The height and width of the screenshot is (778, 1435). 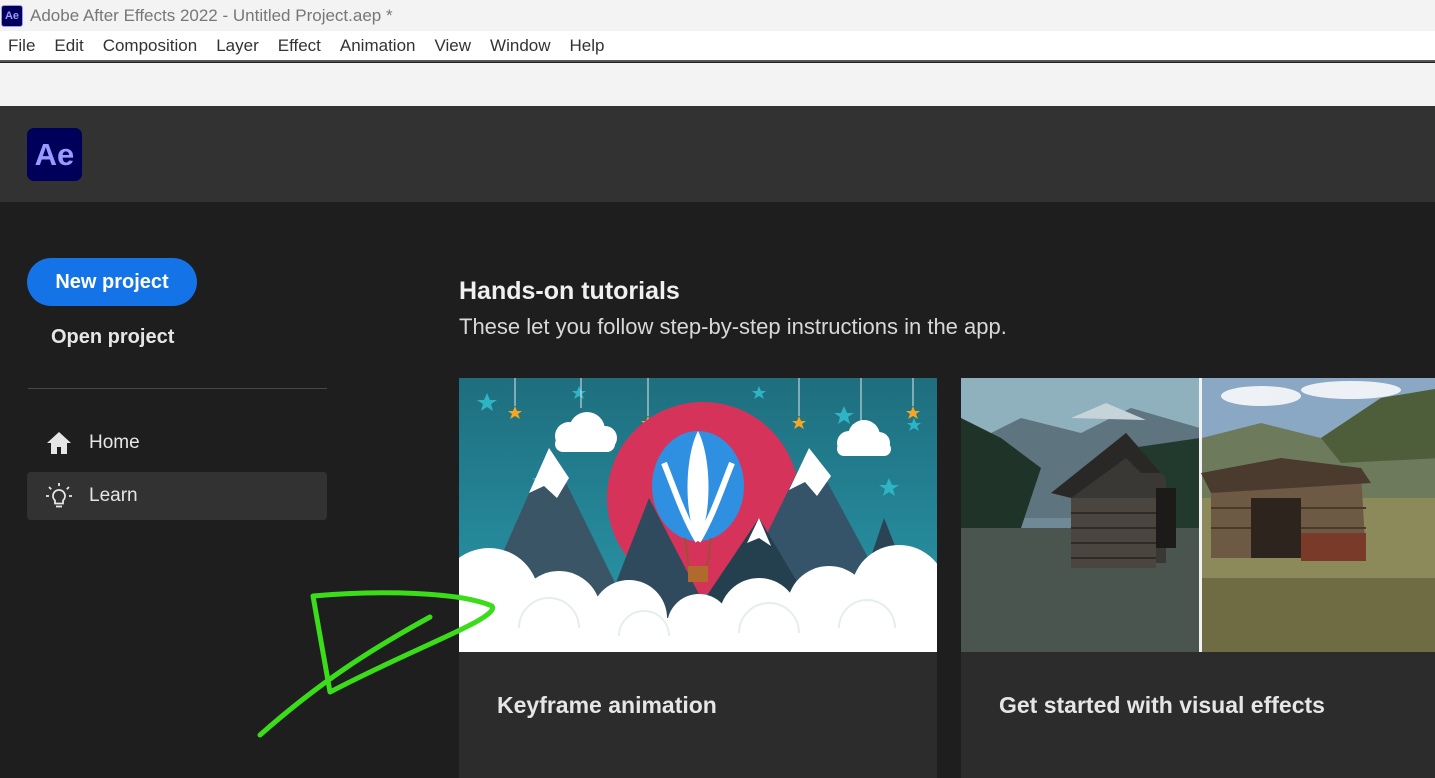 I want to click on sidebar-item-learn: Learn, so click(x=177, y=496).